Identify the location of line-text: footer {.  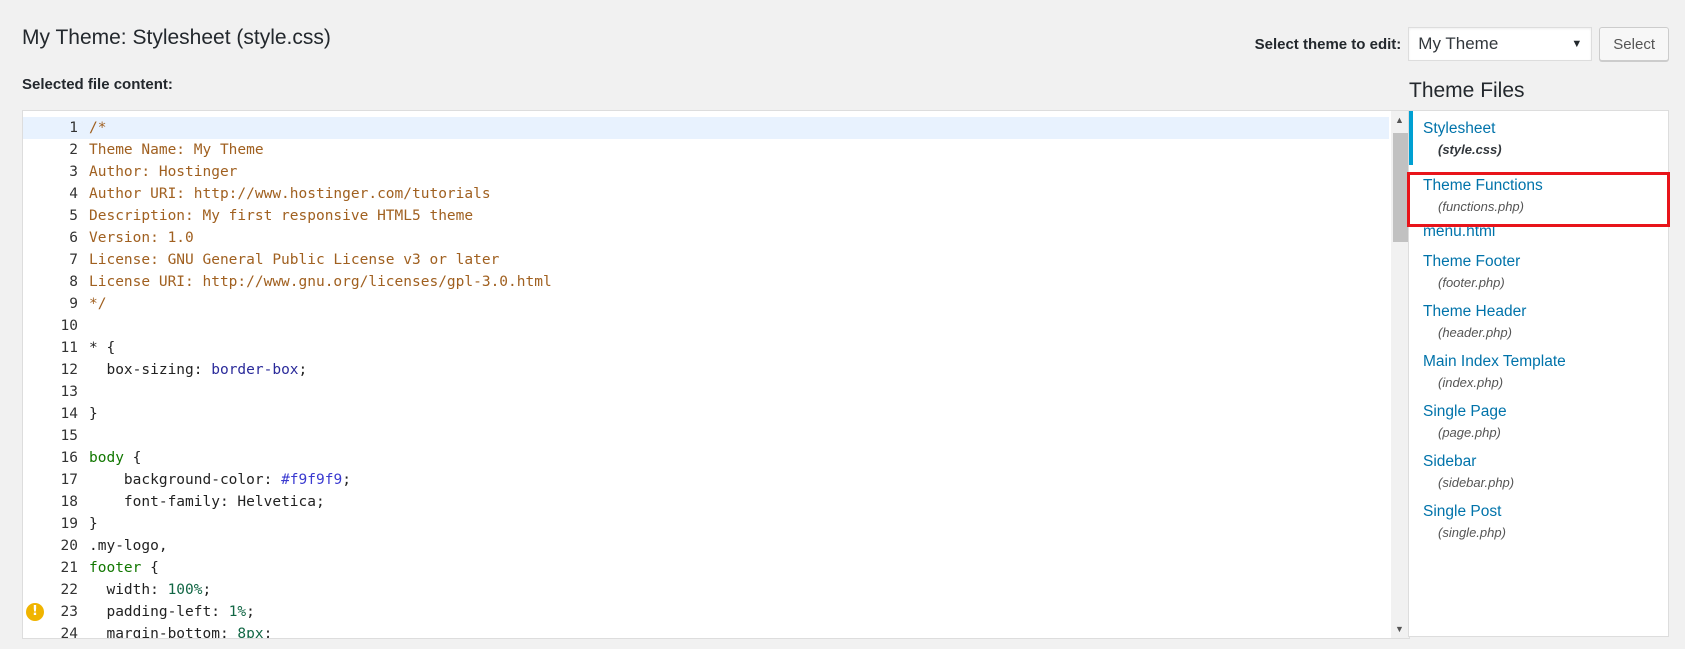
(124, 568).